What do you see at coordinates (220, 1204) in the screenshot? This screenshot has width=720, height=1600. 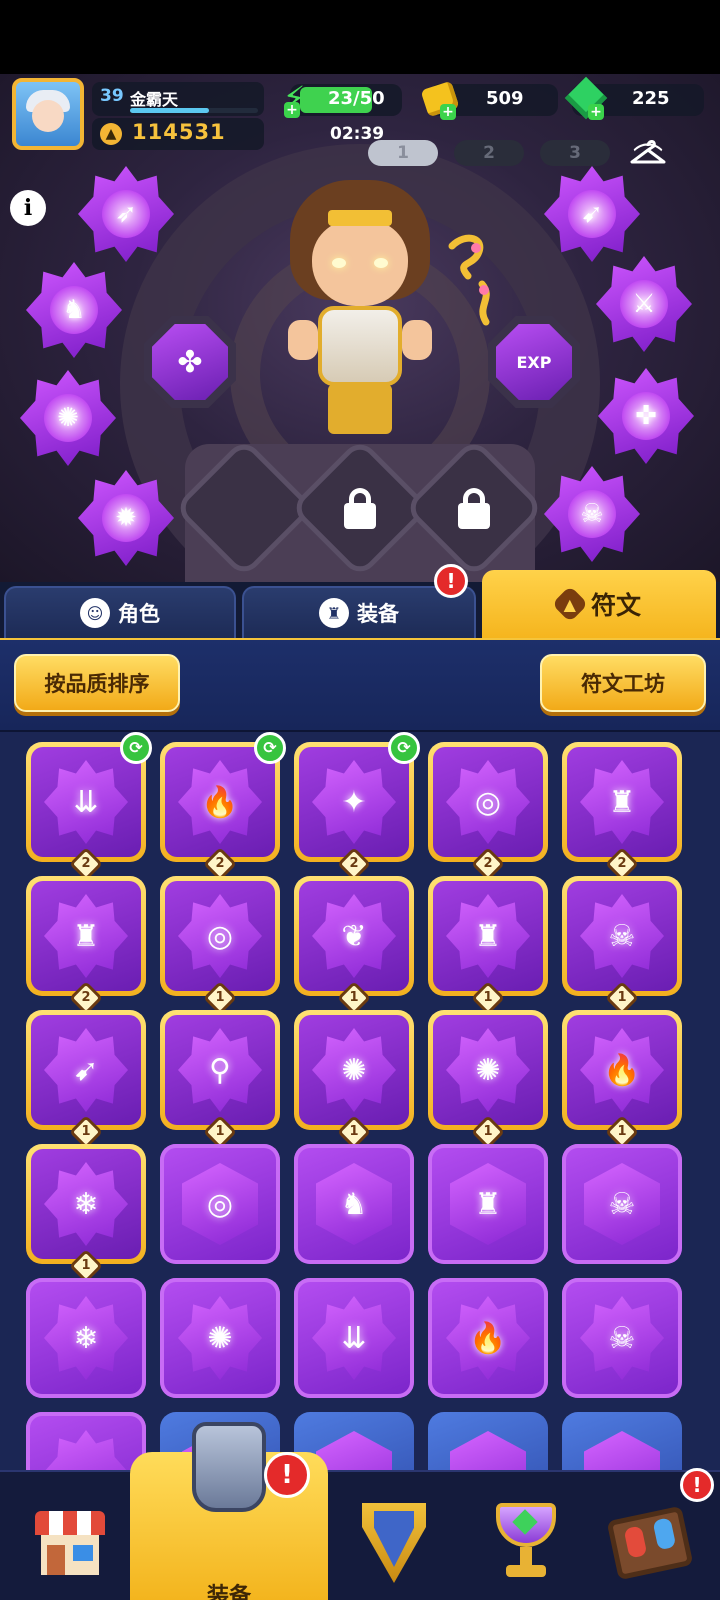 I see `rune-card-unowned: ◎` at bounding box center [220, 1204].